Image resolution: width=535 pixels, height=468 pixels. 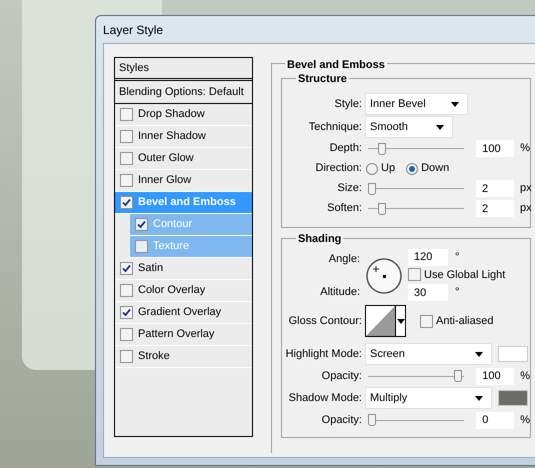 What do you see at coordinates (384, 275) in the screenshot?
I see `angle-dial` at bounding box center [384, 275].